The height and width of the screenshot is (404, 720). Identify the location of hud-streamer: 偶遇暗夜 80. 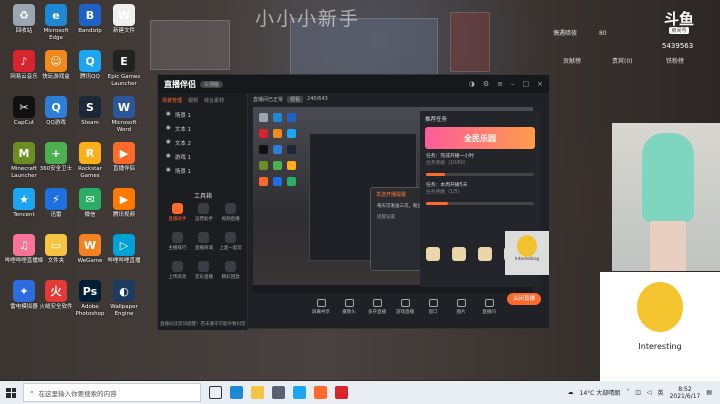
(580, 32).